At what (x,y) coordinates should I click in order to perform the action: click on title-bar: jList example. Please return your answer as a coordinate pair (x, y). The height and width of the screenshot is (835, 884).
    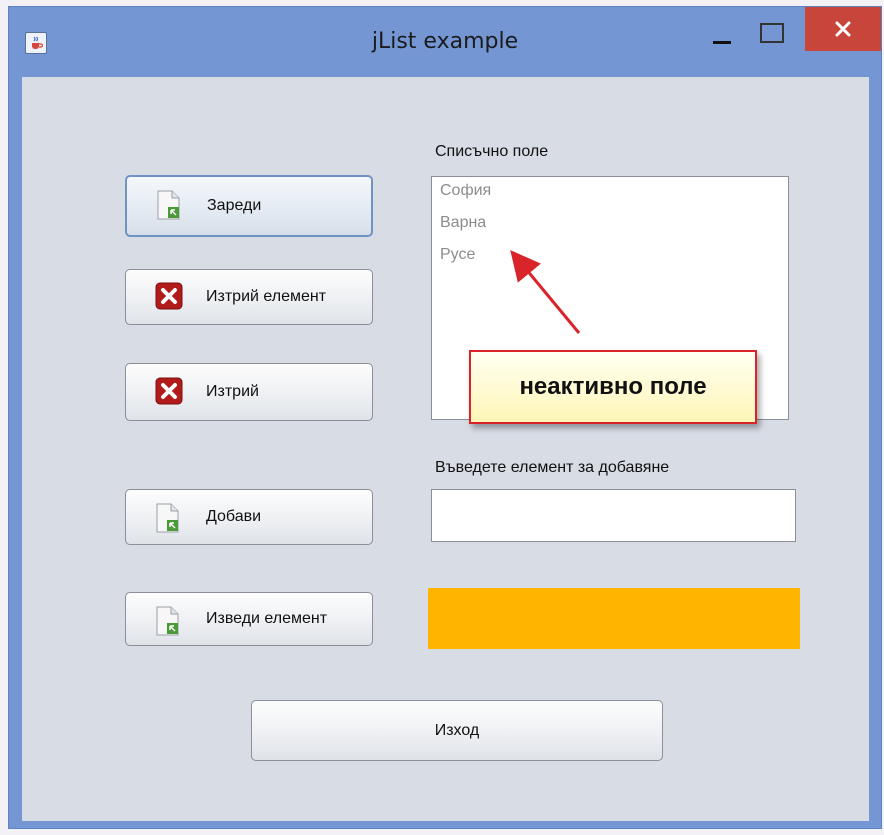
    Looking at the image, I should click on (445, 42).